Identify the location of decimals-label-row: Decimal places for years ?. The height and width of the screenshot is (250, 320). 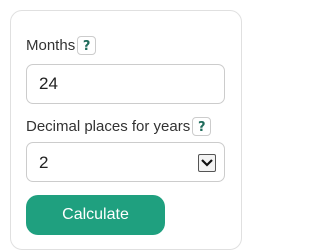
(119, 126).